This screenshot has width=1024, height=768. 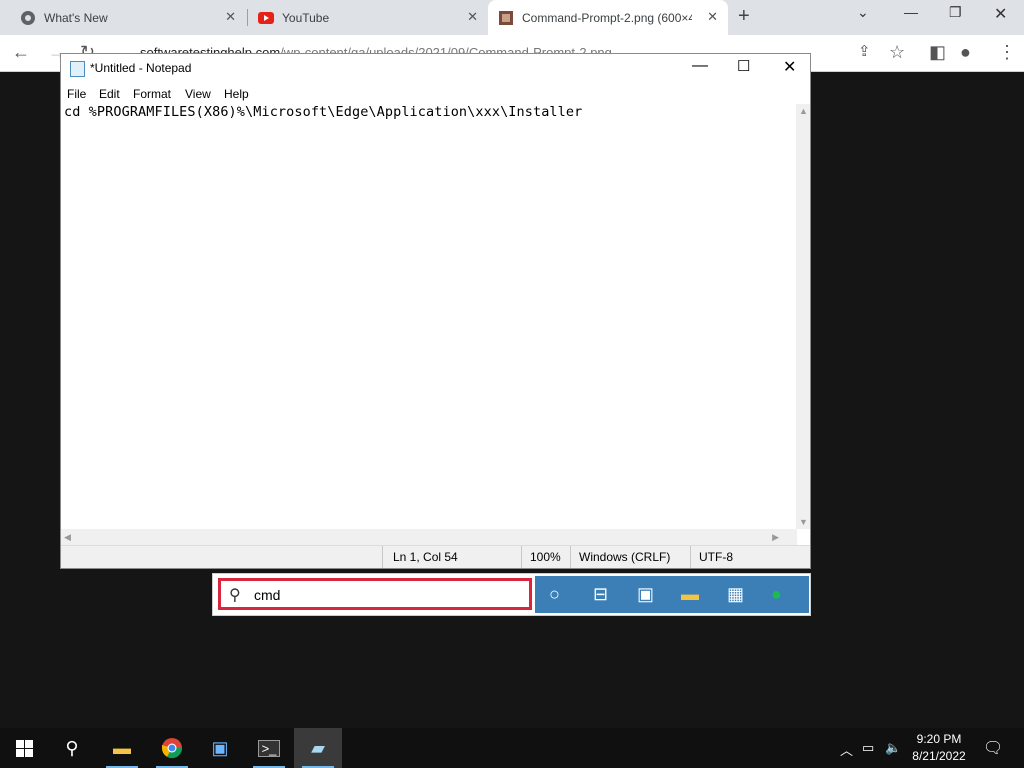 I want to click on maximize-button: ☐, so click(x=743, y=66).